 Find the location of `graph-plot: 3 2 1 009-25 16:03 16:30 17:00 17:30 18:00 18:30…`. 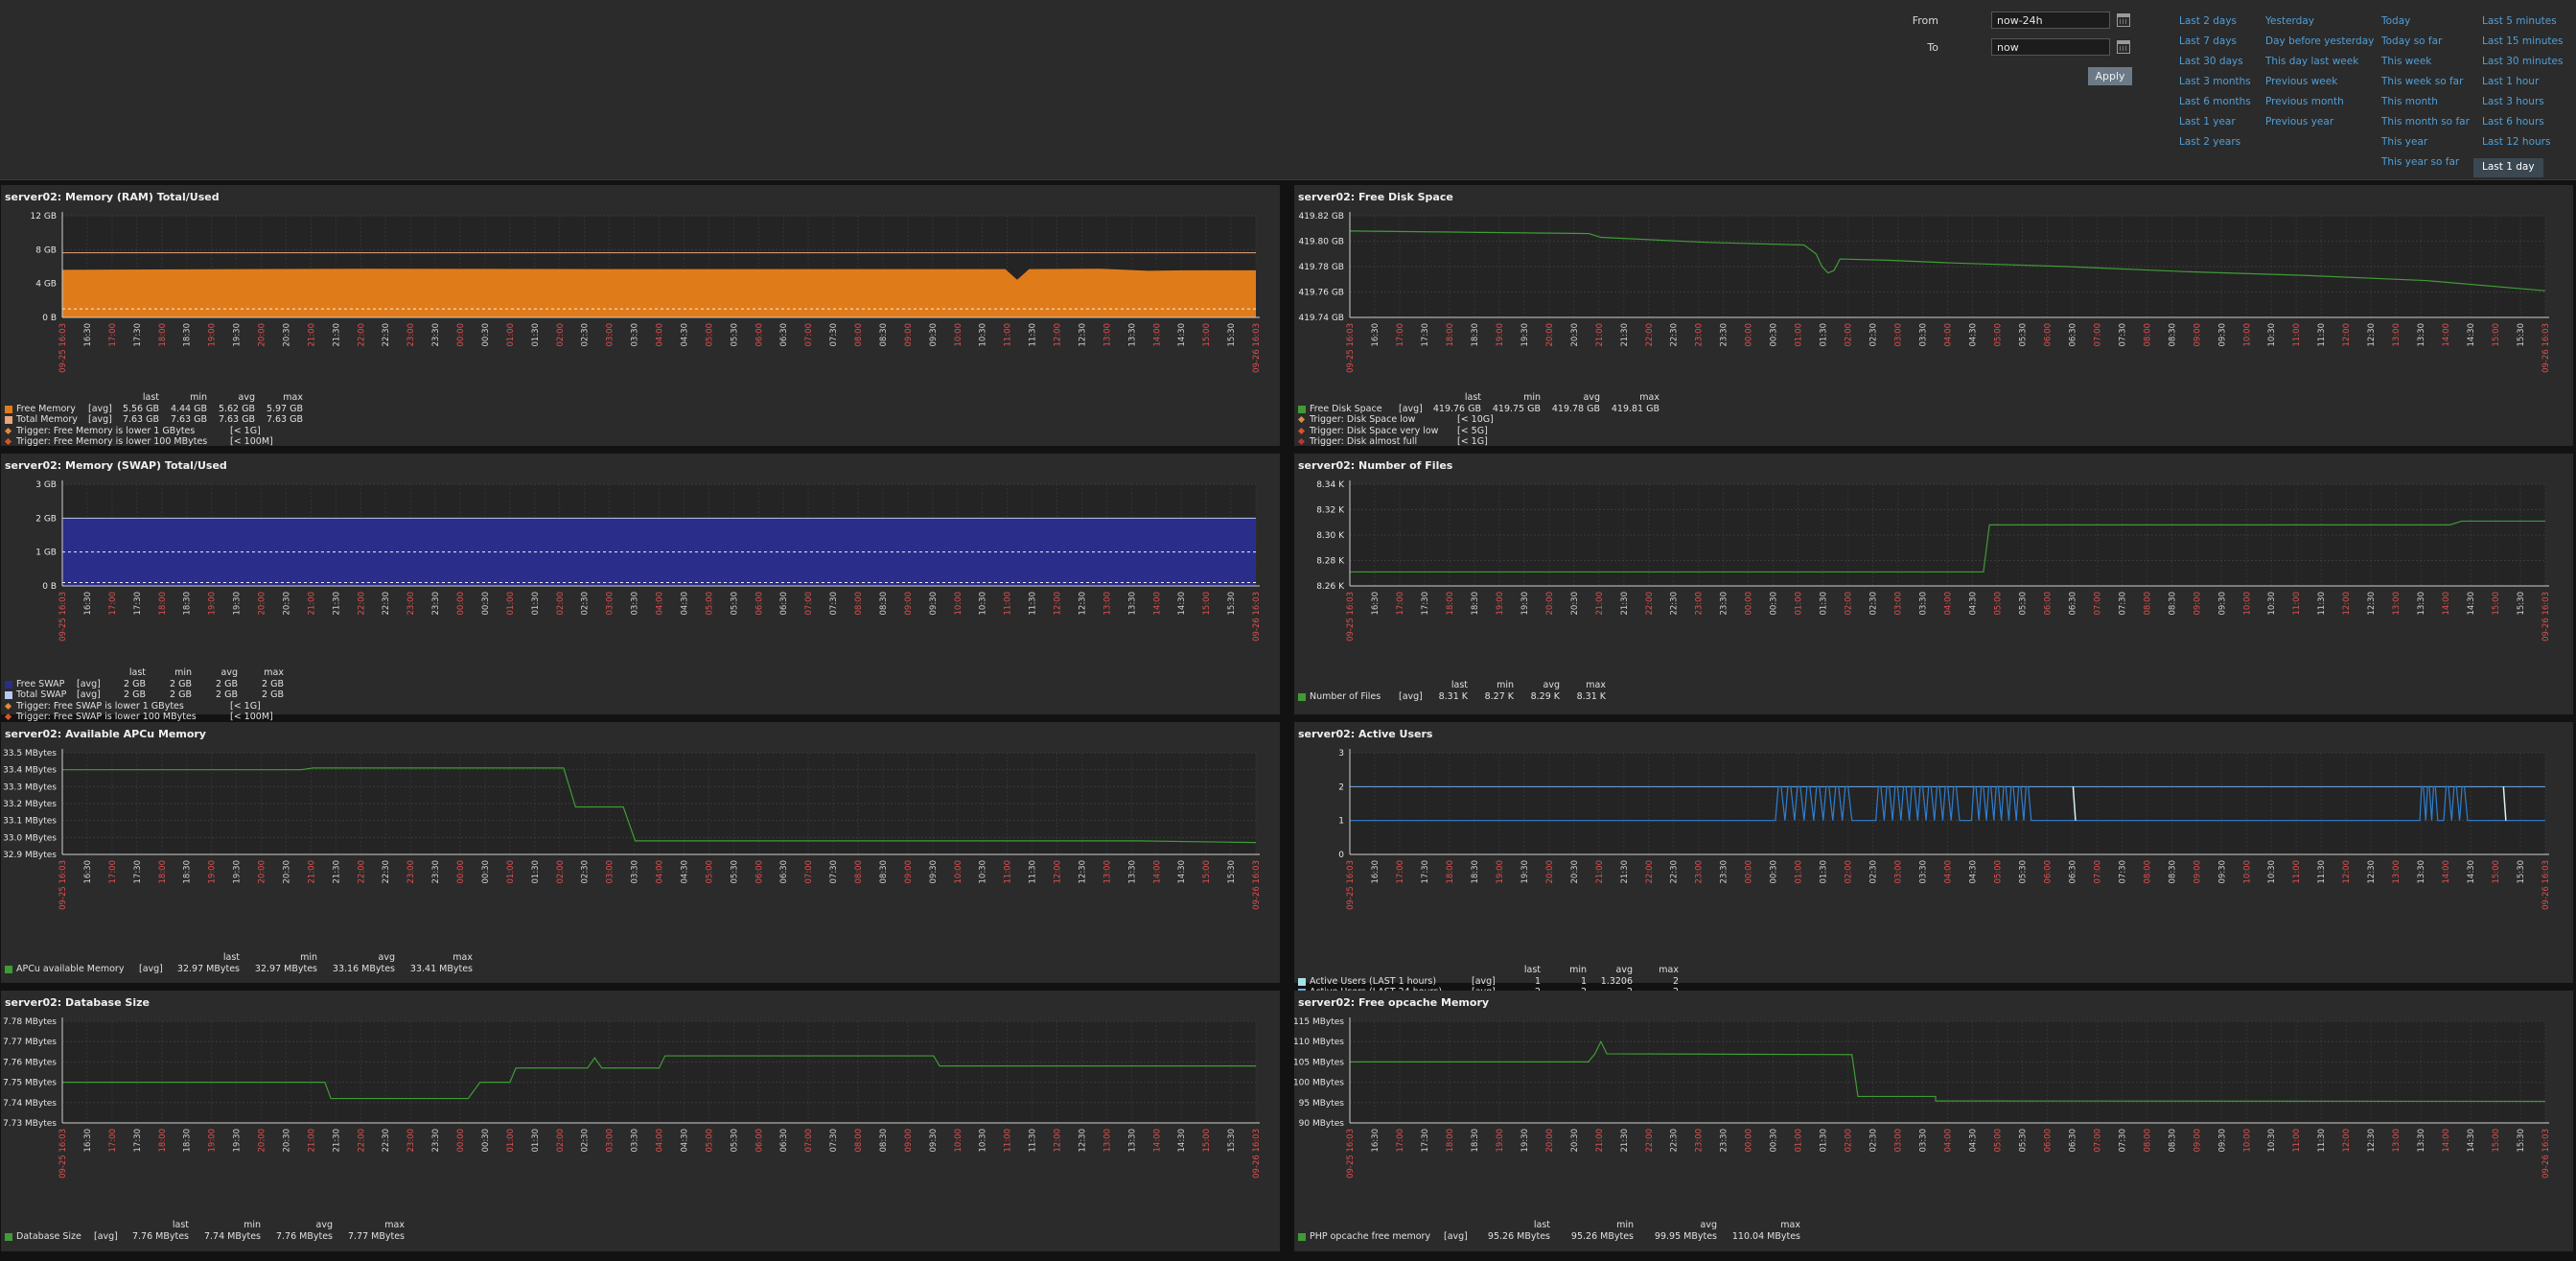

graph-plot: 3 2 1 009-25 16:03 16:30 17:00 17:30 18:00 18:30… is located at coordinates (1934, 834).